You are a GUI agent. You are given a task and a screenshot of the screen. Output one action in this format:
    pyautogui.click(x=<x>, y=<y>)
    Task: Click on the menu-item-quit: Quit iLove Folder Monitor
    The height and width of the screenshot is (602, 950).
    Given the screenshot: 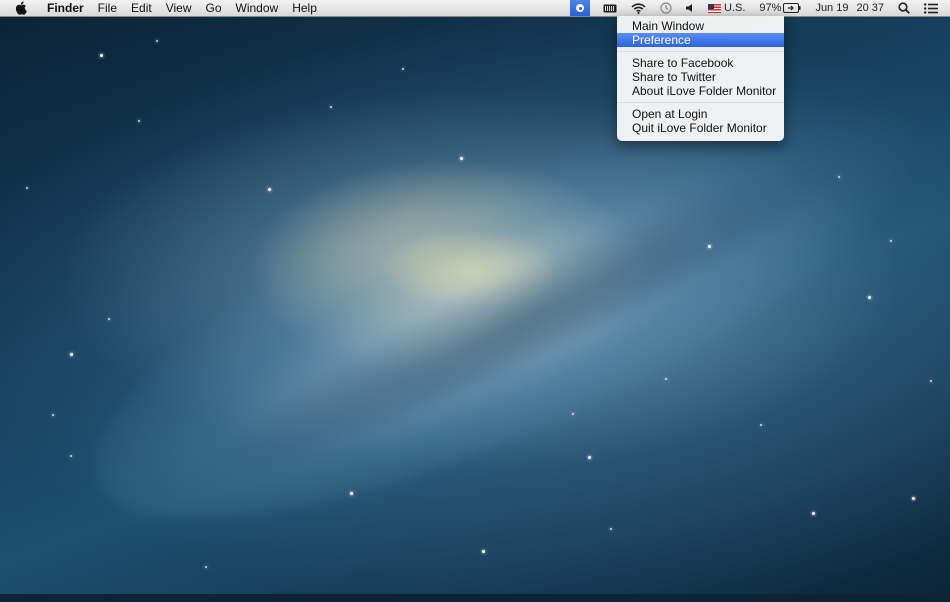 What is the action you would take?
    pyautogui.click(x=700, y=128)
    